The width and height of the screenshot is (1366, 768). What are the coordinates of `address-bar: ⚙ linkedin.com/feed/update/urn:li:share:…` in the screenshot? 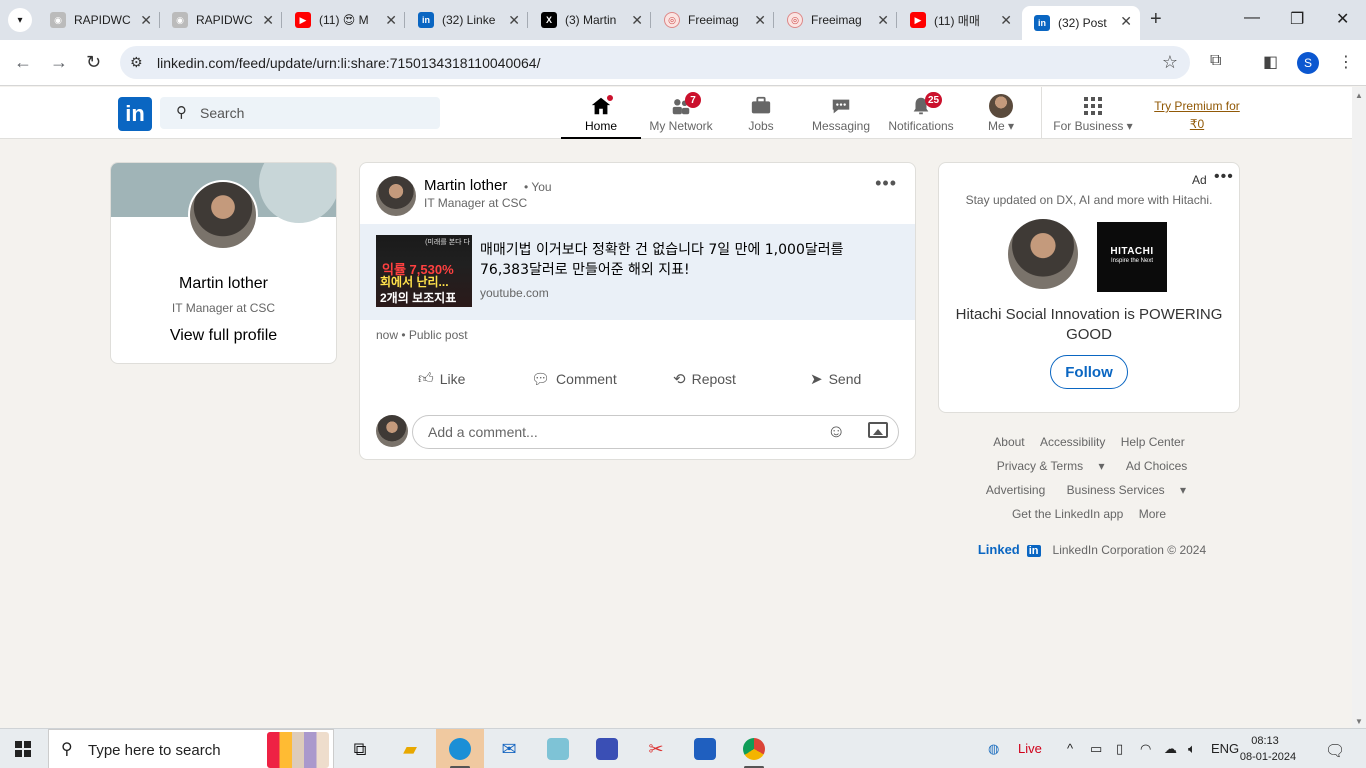 It's located at (655, 62).